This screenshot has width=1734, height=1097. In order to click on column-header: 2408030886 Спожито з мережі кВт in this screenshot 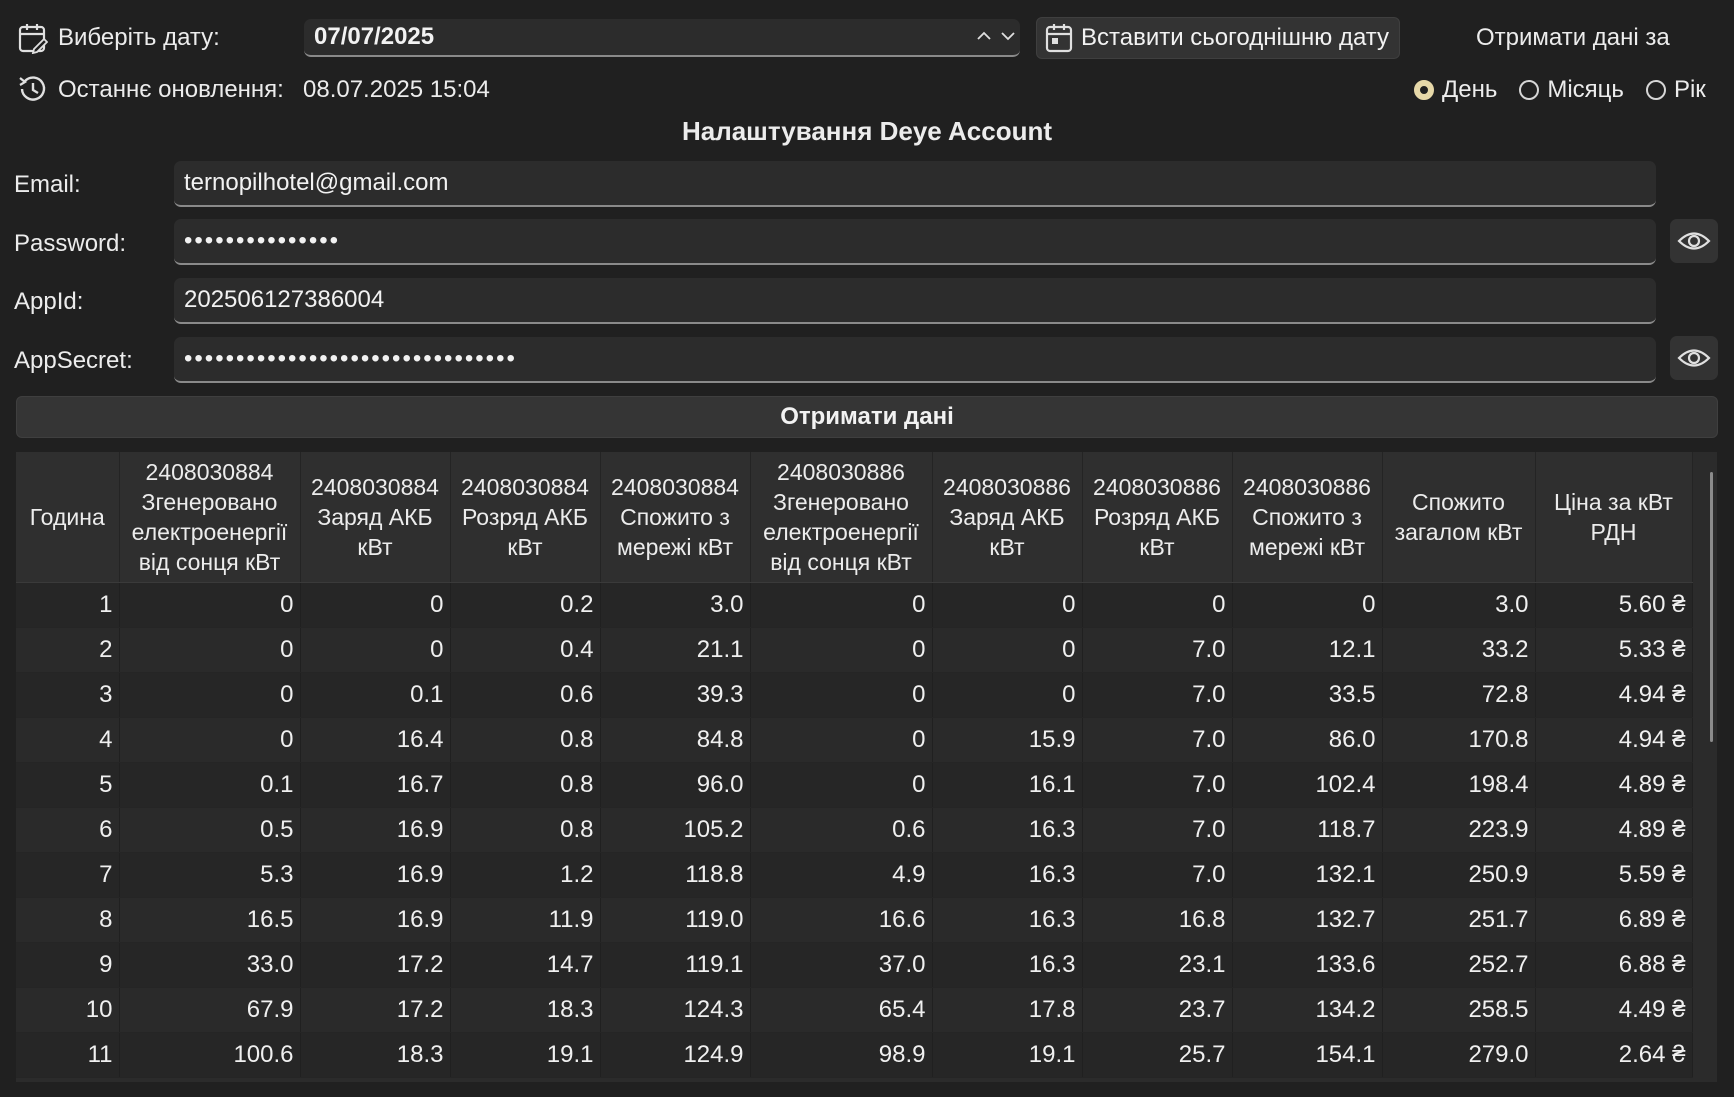, I will do `click(1307, 517)`.